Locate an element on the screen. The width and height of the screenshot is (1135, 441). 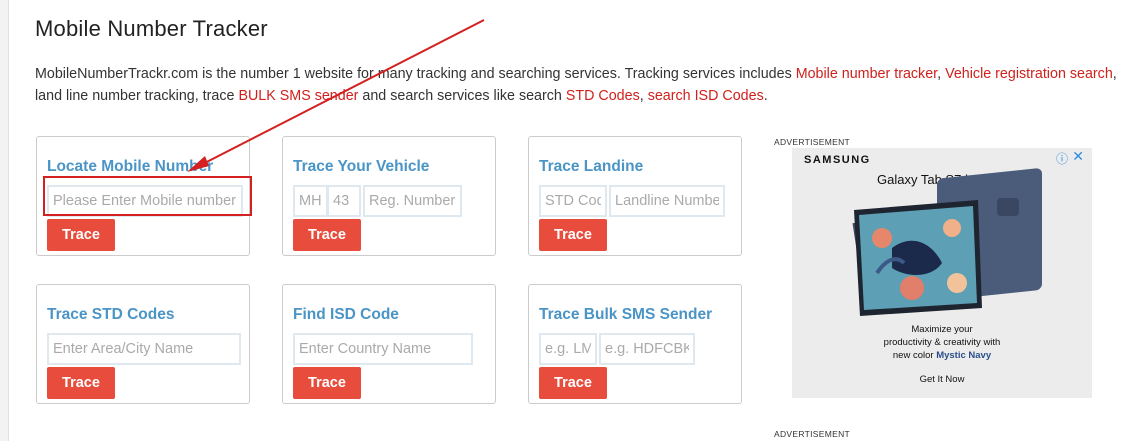
tablet-image is located at coordinates (947, 242).